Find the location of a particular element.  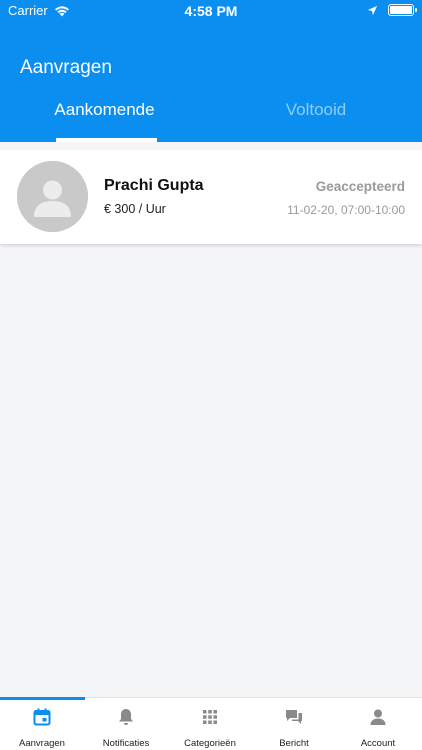

chat-icon is located at coordinates (294, 717).